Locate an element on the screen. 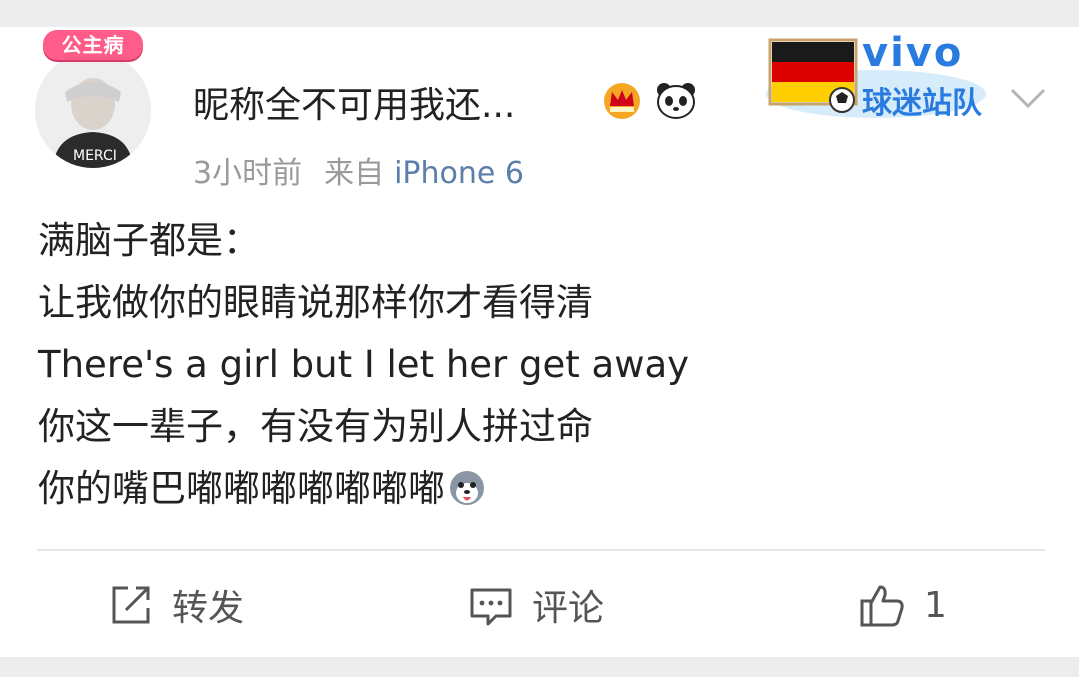 The height and width of the screenshot is (677, 1079). like-button: 1 is located at coordinates (902, 605).